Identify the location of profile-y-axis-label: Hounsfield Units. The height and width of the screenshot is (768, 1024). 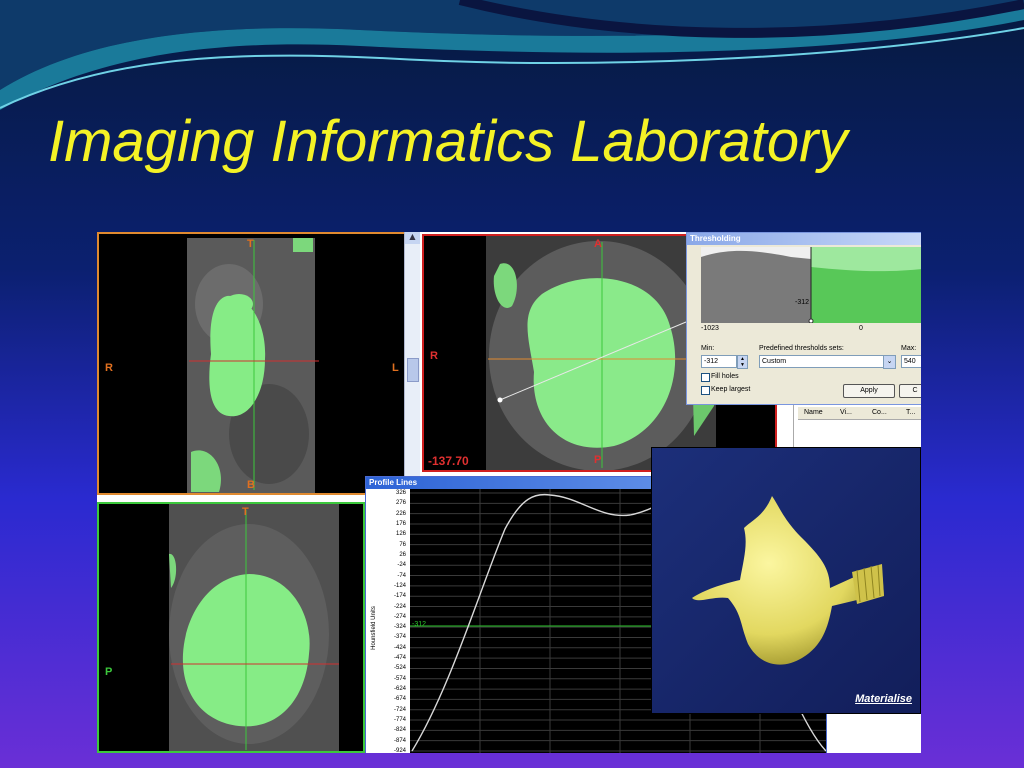
(374, 628).